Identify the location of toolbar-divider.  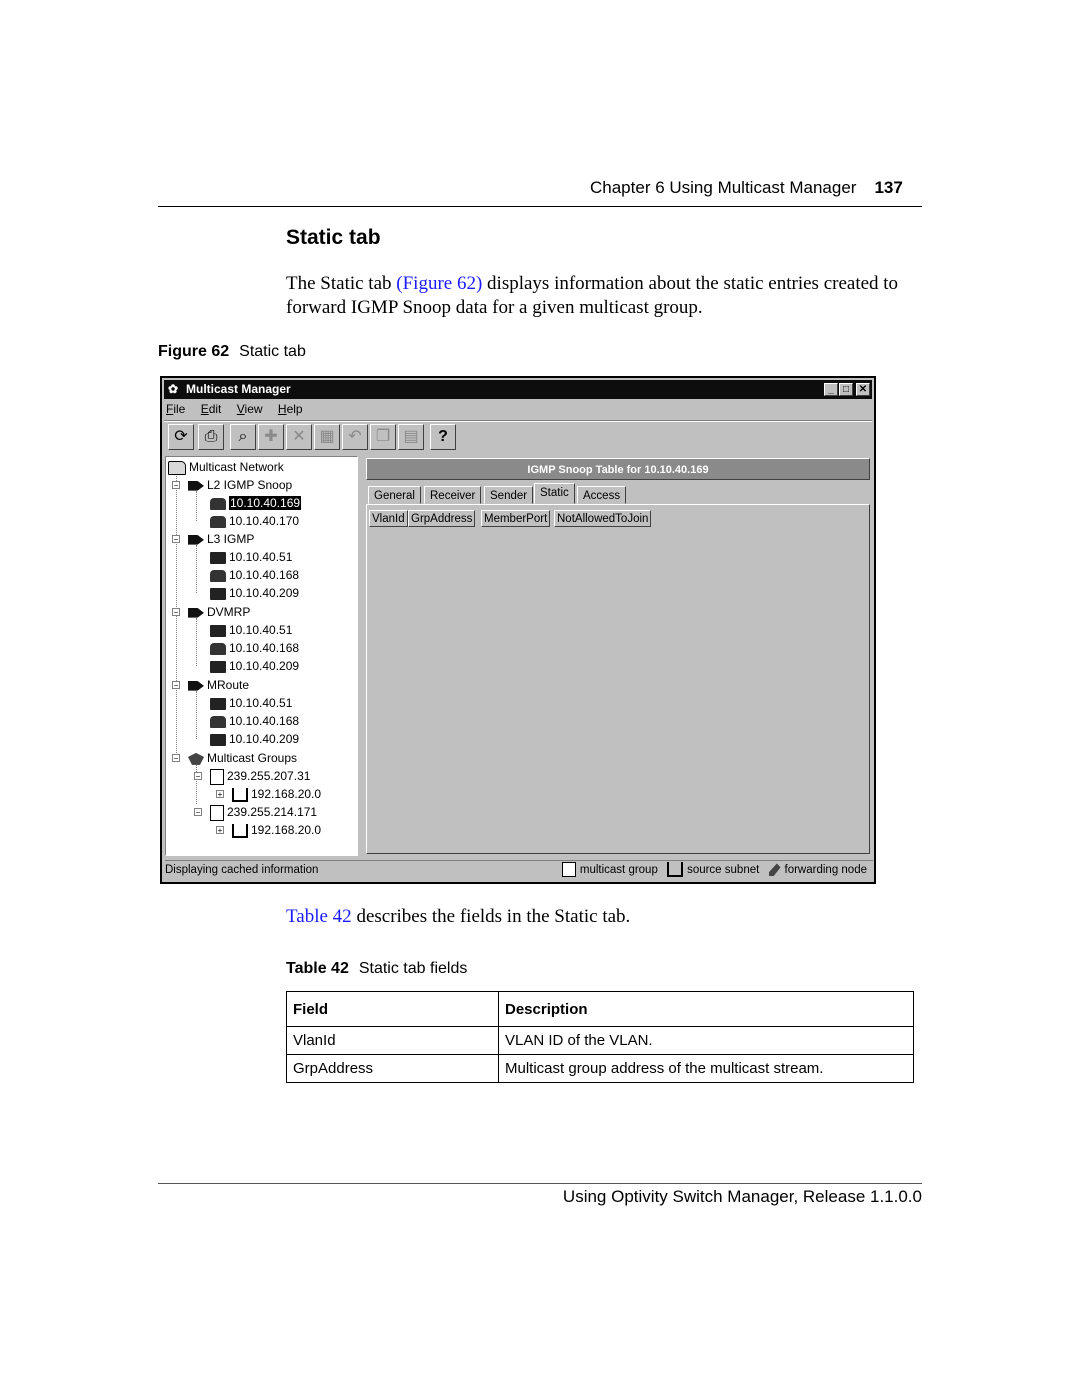
(518, 421).